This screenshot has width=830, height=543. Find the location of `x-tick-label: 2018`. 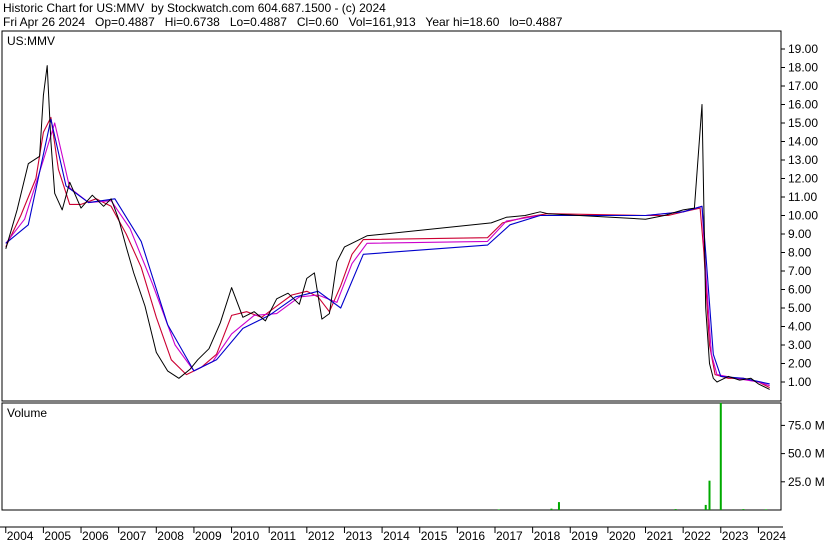

x-tick-label: 2018 is located at coordinates (547, 536).